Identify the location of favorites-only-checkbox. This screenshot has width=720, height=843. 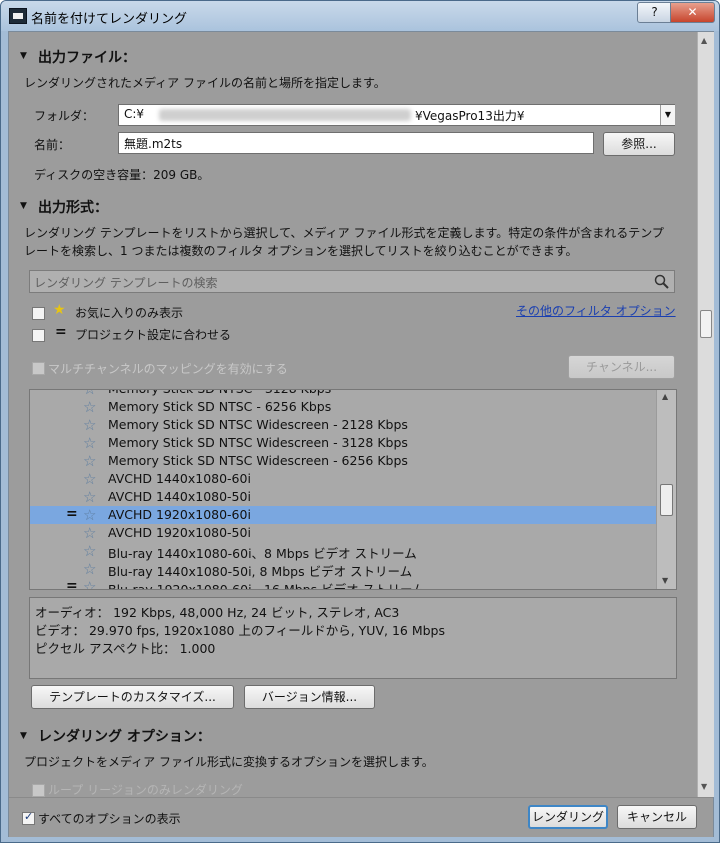
(38, 313).